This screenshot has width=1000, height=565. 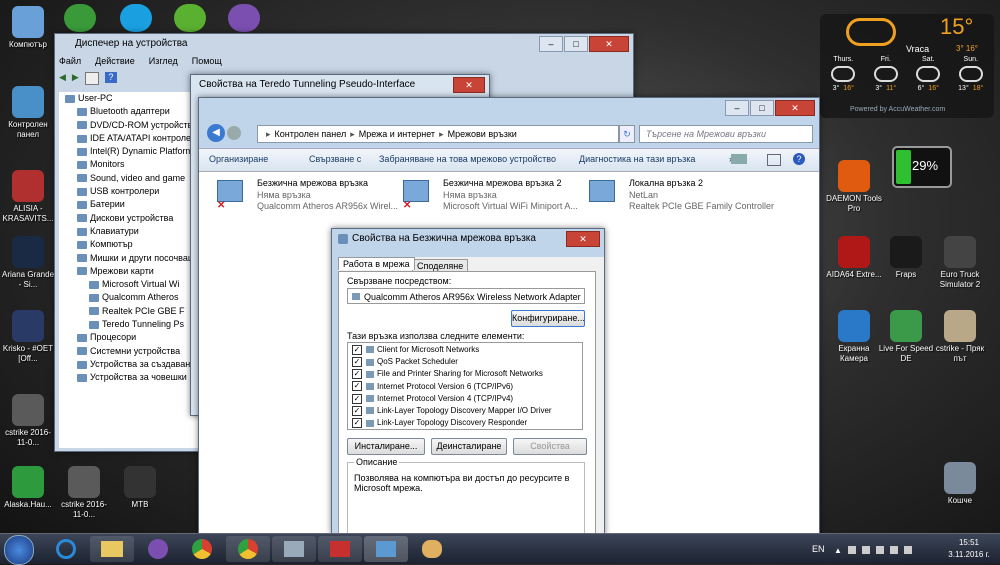 I want to click on taskbar-device-manager-icon, so click(x=294, y=549).